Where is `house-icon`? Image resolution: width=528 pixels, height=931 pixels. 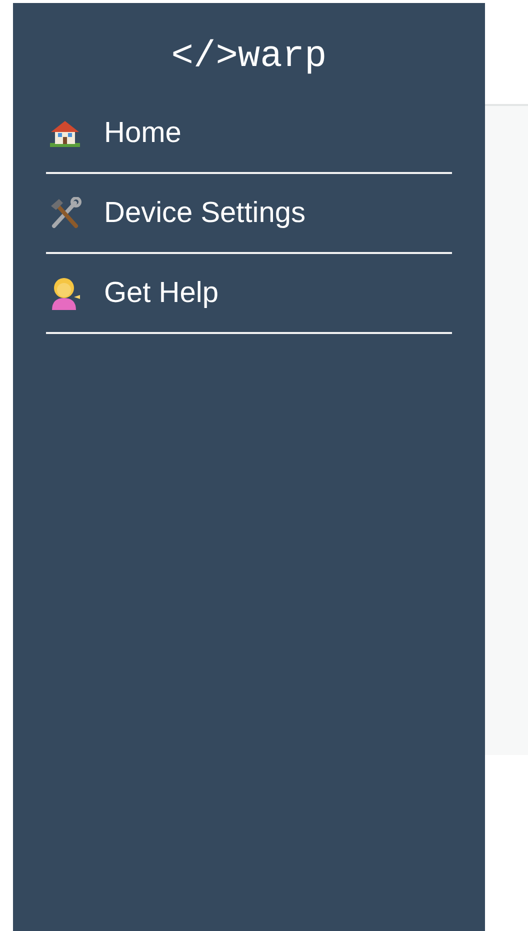
house-icon is located at coordinates (65, 133).